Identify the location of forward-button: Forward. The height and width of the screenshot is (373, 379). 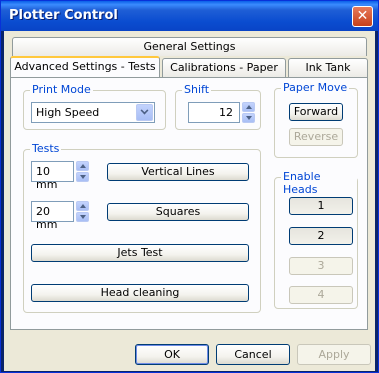
(316, 112).